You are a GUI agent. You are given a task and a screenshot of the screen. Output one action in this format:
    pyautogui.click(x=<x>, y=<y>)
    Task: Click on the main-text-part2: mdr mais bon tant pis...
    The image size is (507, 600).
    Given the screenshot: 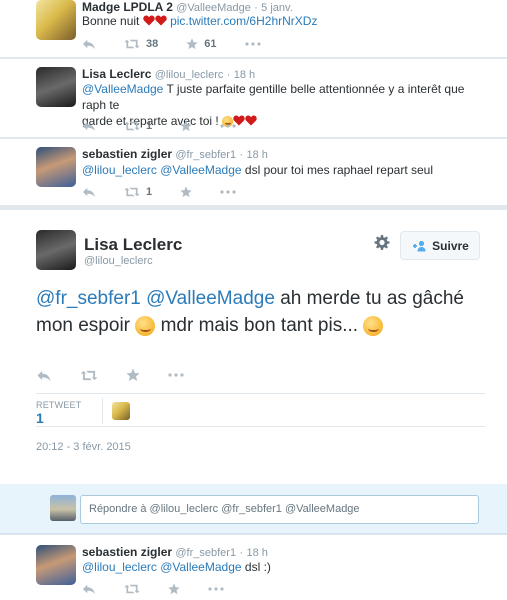 What is the action you would take?
    pyautogui.click(x=259, y=325)
    